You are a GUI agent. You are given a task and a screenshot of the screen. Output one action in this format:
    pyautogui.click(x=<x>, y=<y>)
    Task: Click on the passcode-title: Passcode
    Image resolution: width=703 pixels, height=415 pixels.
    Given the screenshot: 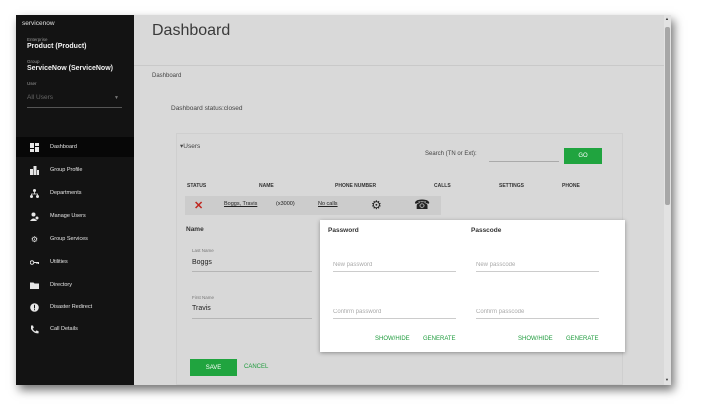 What is the action you would take?
    pyautogui.click(x=486, y=230)
    